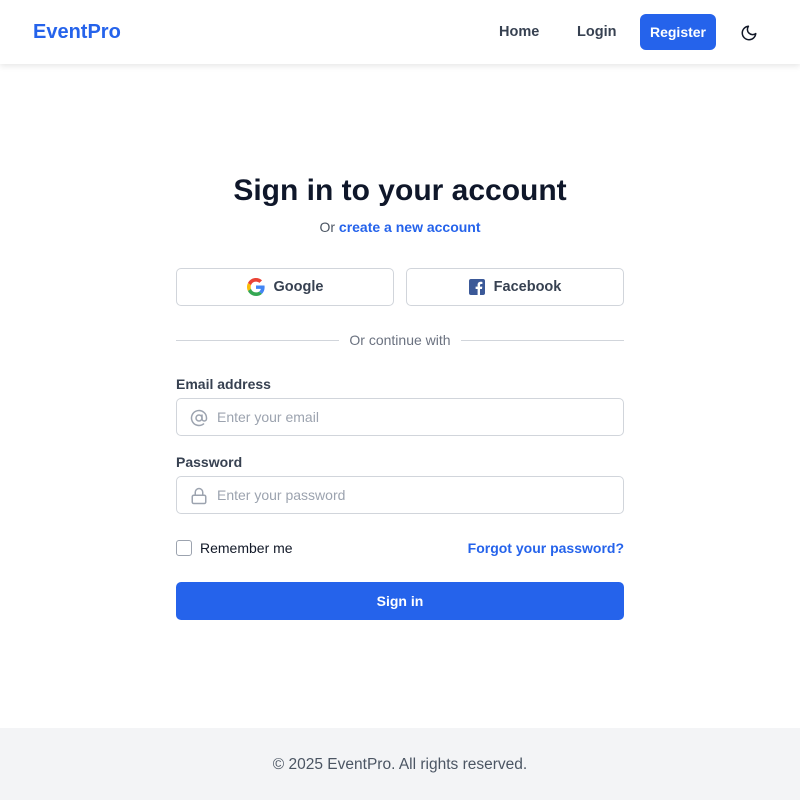 This screenshot has width=800, height=800. What do you see at coordinates (417, 495) in the screenshot?
I see `password-input` at bounding box center [417, 495].